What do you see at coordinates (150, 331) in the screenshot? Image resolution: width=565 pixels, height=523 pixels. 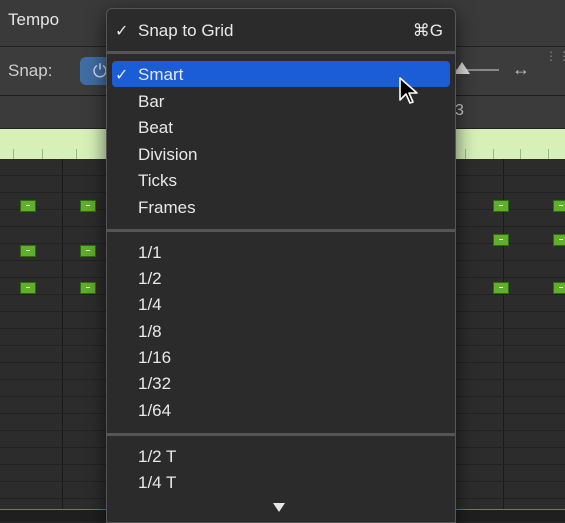 I see `menu-item-label: 1/8` at bounding box center [150, 331].